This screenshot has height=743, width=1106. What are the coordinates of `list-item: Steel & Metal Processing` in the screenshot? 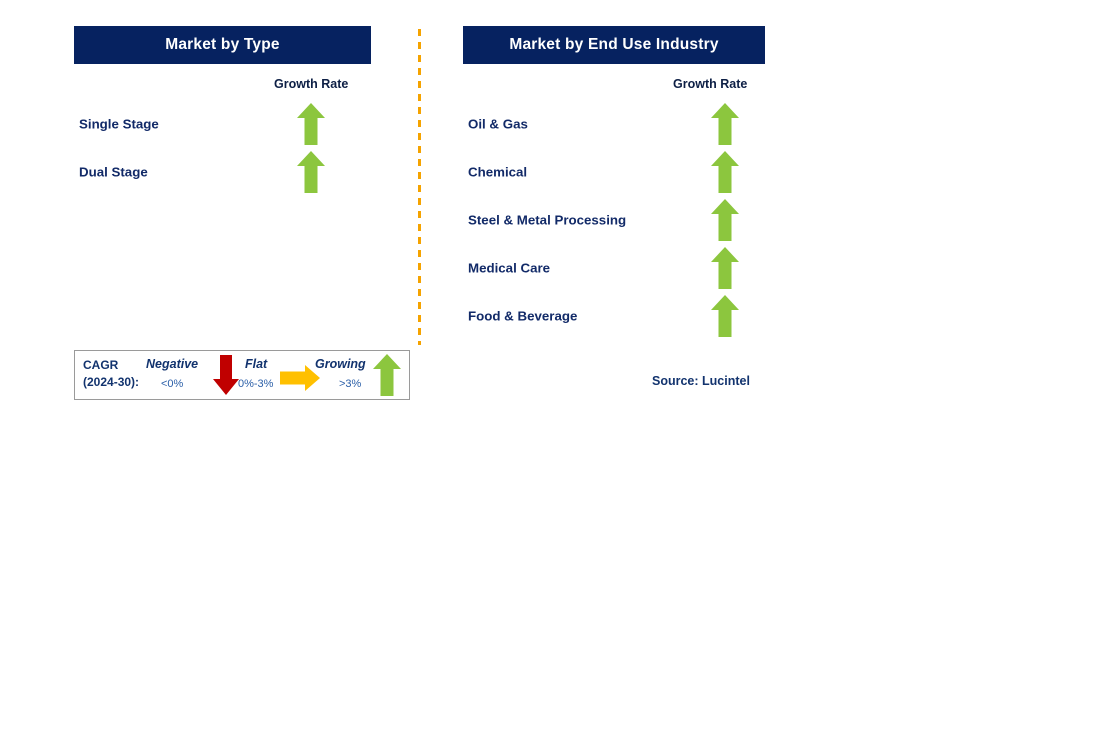 It's located at (613, 220).